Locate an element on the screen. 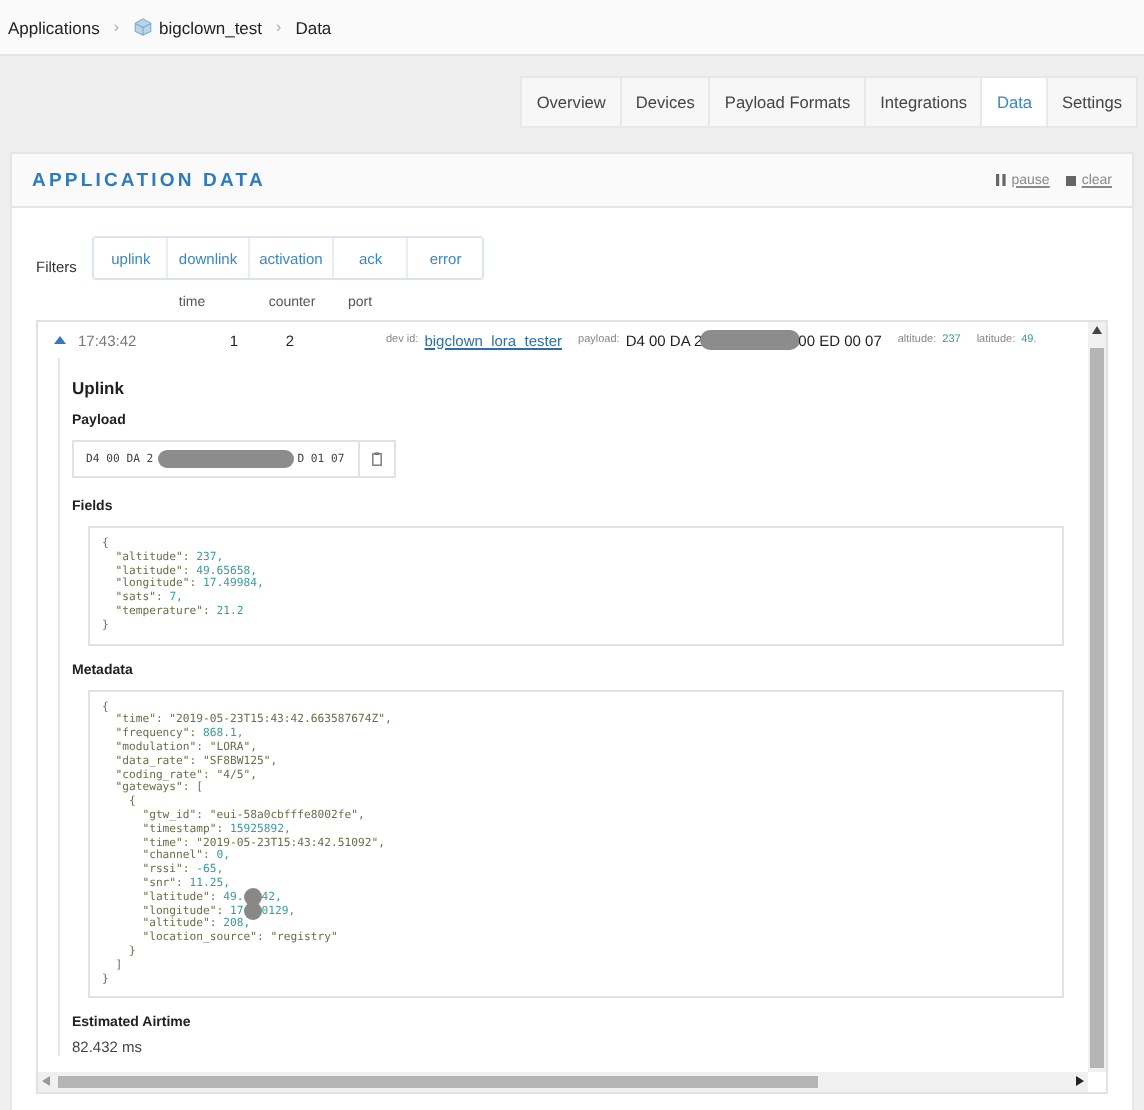 The width and height of the screenshot is (1144, 1110). tab: Data is located at coordinates (1015, 102).